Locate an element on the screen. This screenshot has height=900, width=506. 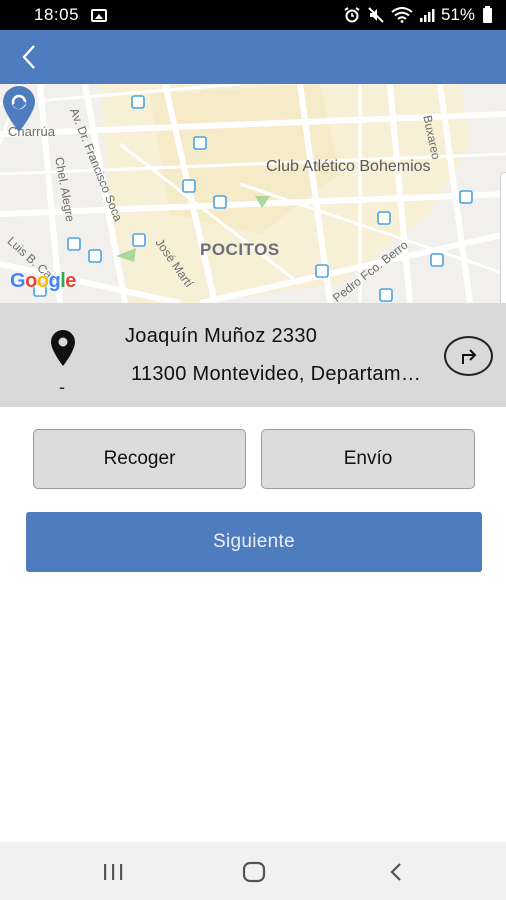
back-button is located at coordinates (29, 57).